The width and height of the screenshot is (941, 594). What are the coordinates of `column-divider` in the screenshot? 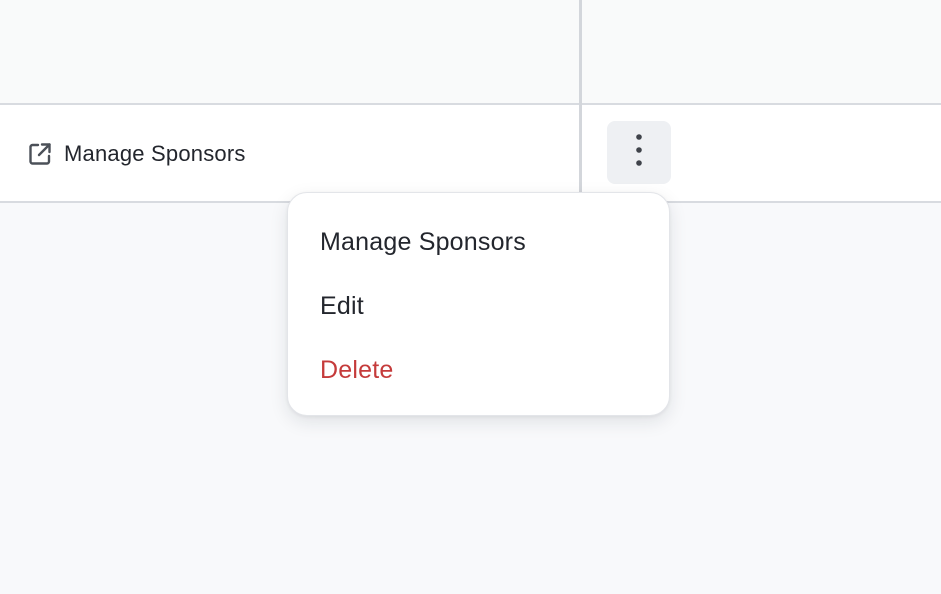 It's located at (580, 96).